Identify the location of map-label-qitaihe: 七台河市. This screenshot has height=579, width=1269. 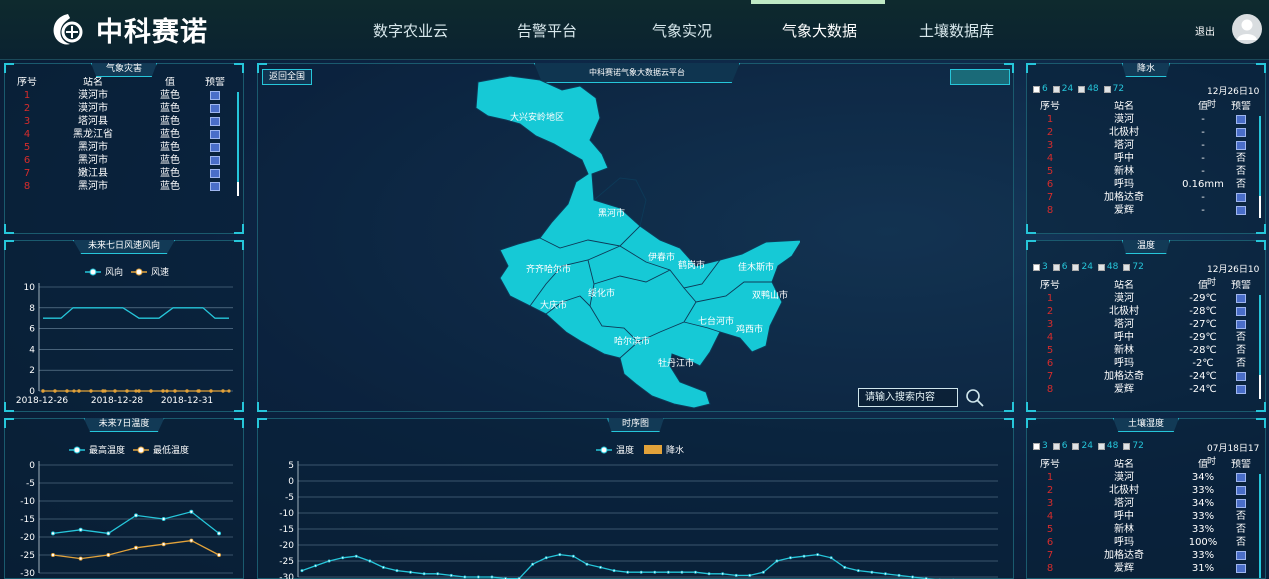
(716, 321).